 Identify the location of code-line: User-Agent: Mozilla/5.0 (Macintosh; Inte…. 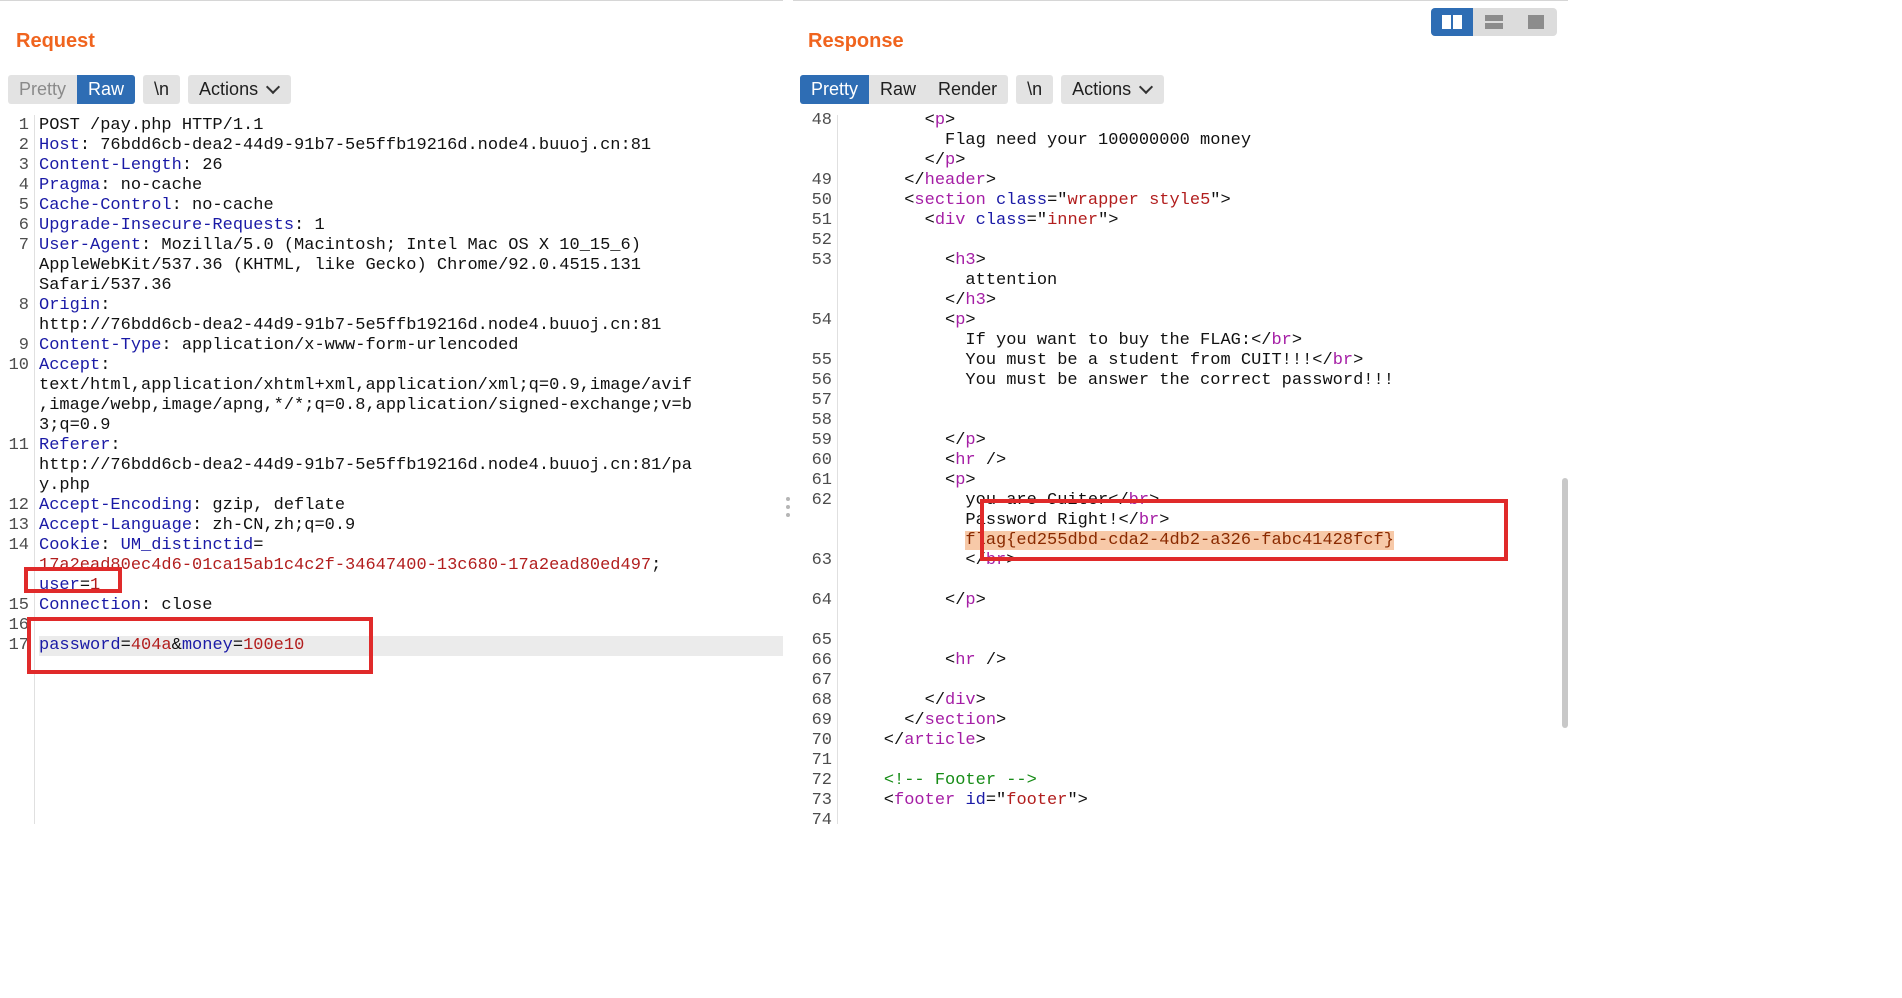
(411, 246).